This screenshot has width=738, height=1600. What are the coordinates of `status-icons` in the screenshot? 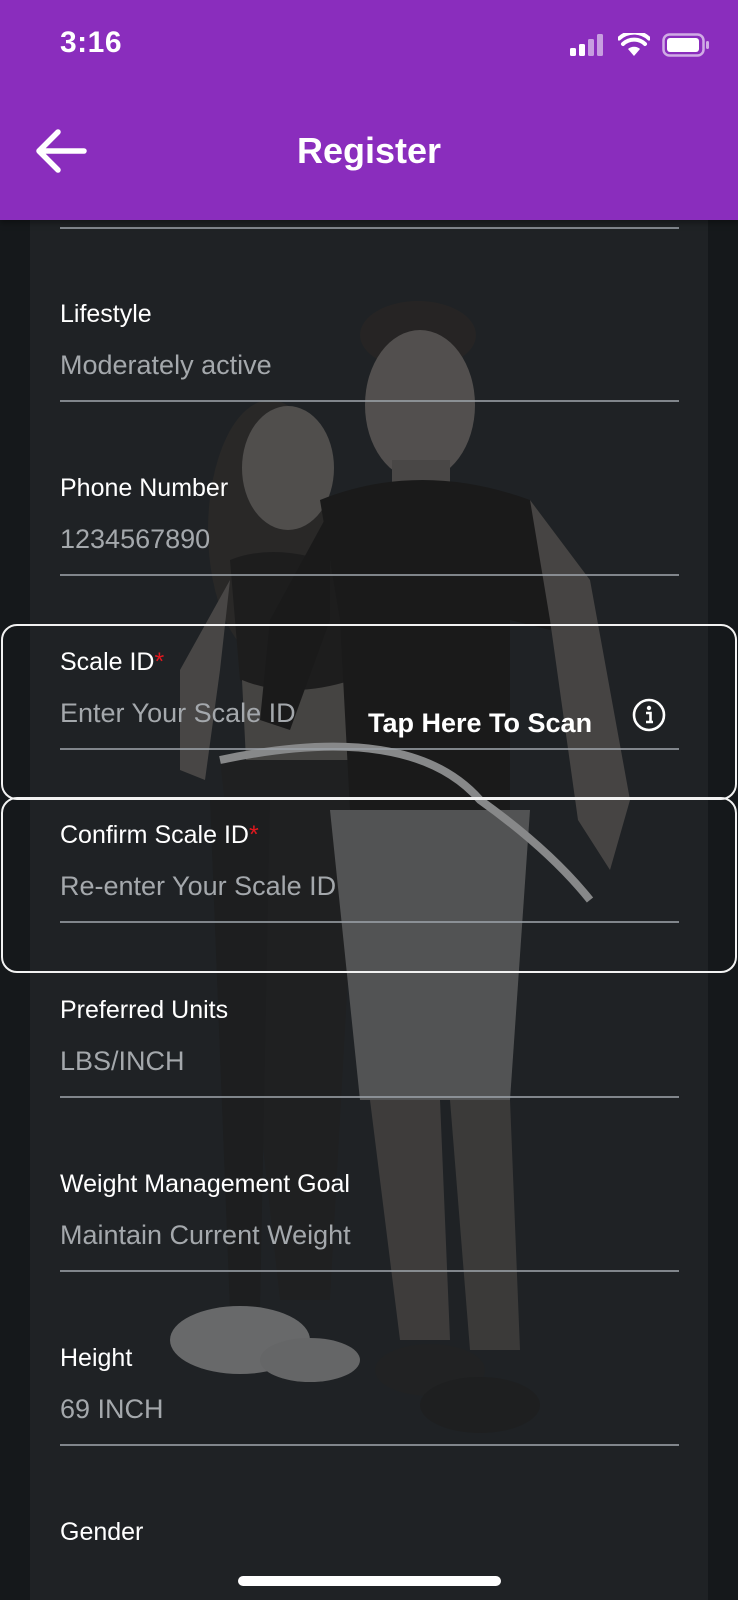 It's located at (640, 45).